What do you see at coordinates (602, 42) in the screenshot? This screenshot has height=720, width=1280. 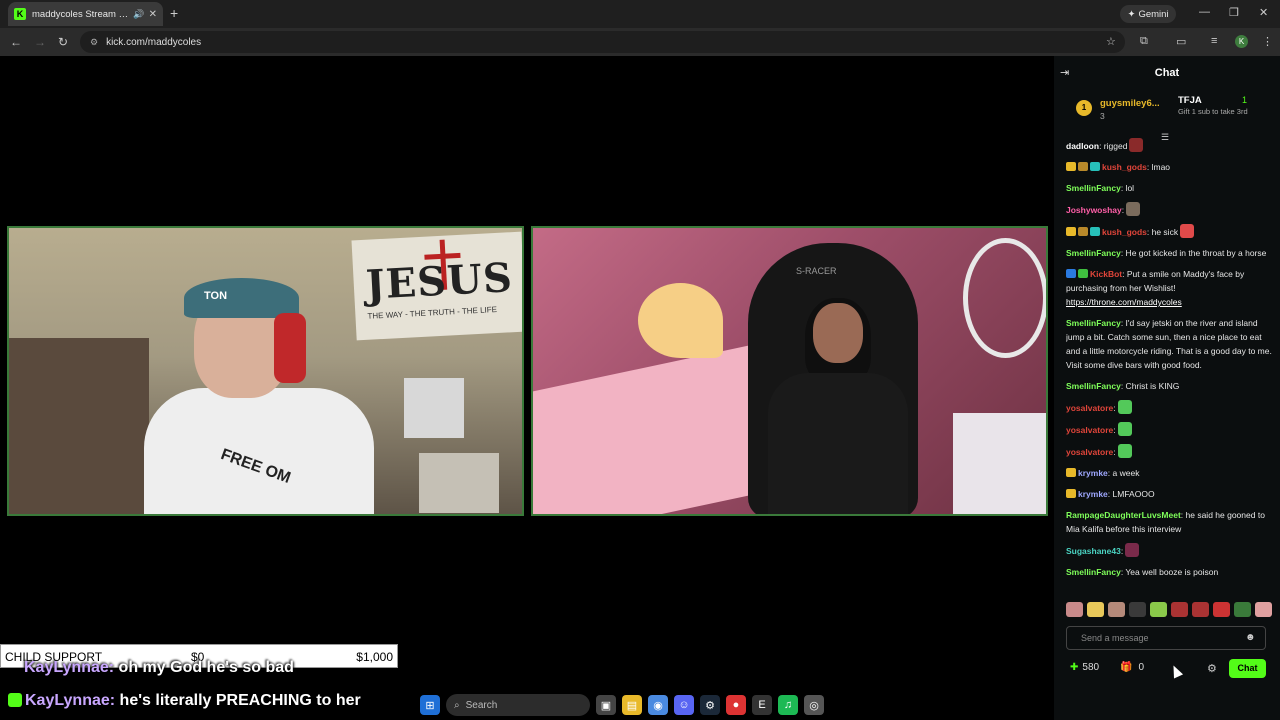 I see `address-bar: ⚙ kick.com/maddycoles` at bounding box center [602, 42].